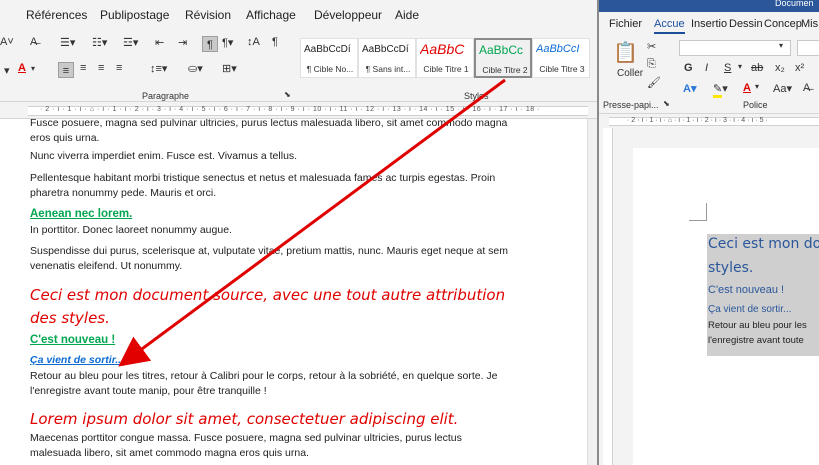 The image size is (819, 465). What do you see at coordinates (119, 68) in the screenshot?
I see `justify-icon: ≡` at bounding box center [119, 68].